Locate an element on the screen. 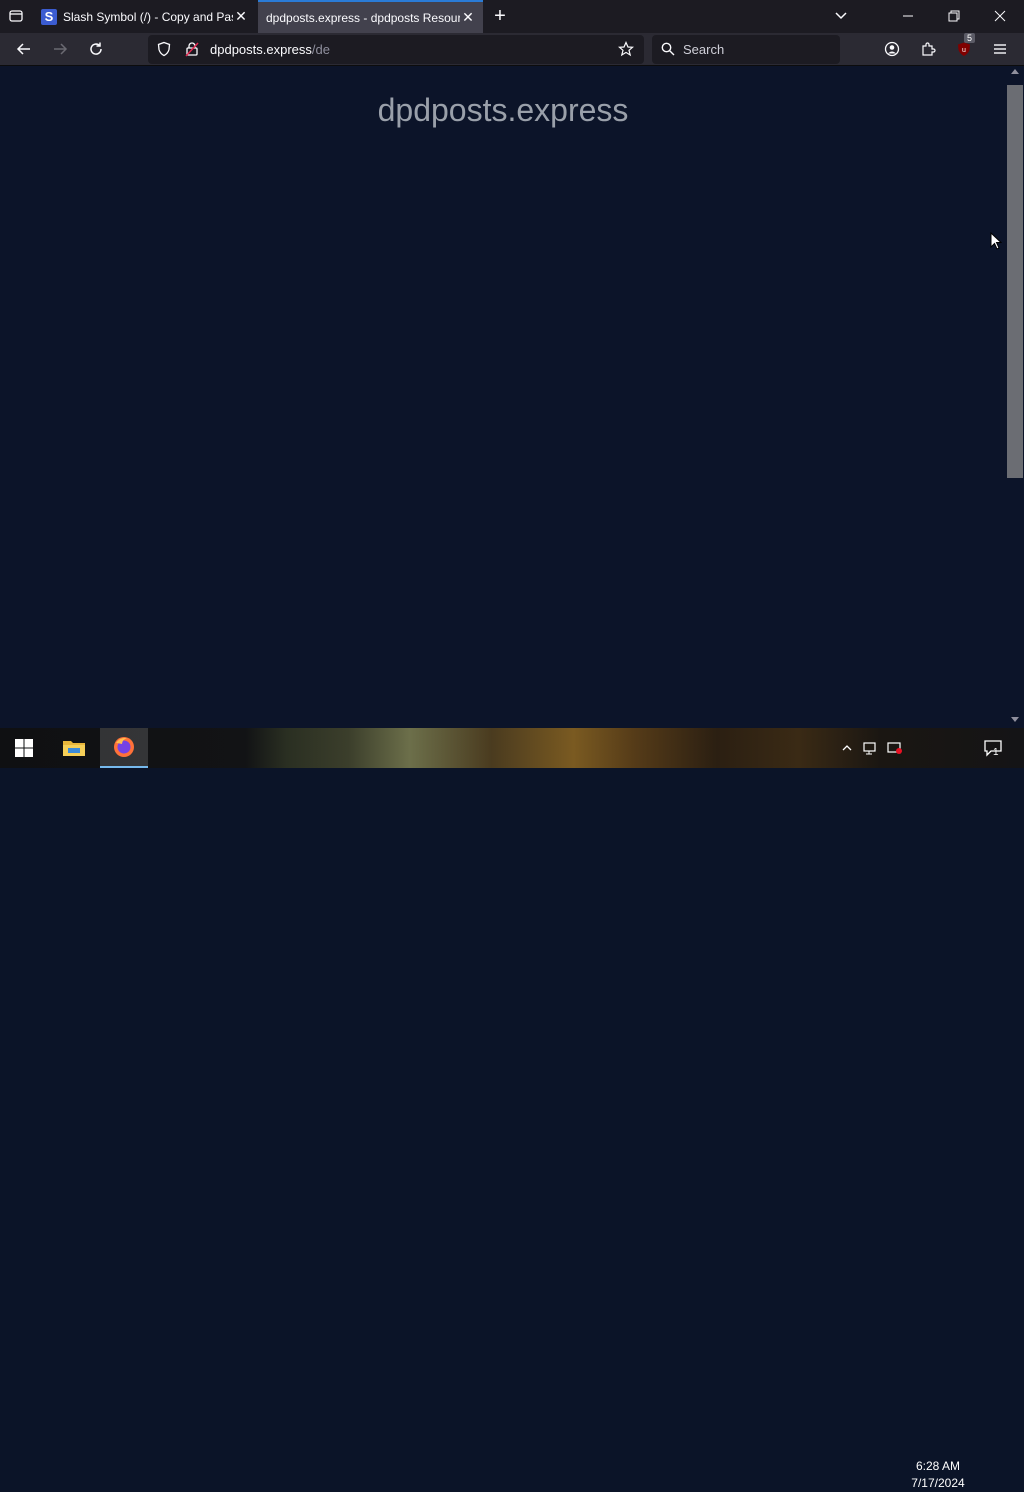 The width and height of the screenshot is (1024, 1492). close-window-icon is located at coordinates (1000, 16).